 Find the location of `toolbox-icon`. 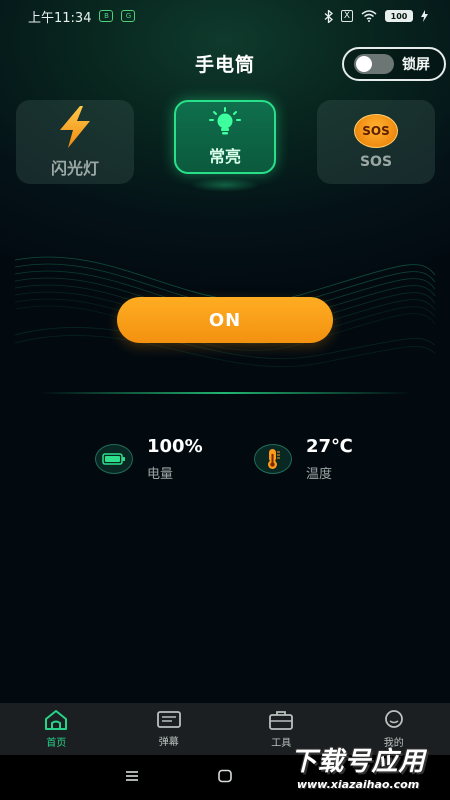

toolbox-icon is located at coordinates (281, 720).